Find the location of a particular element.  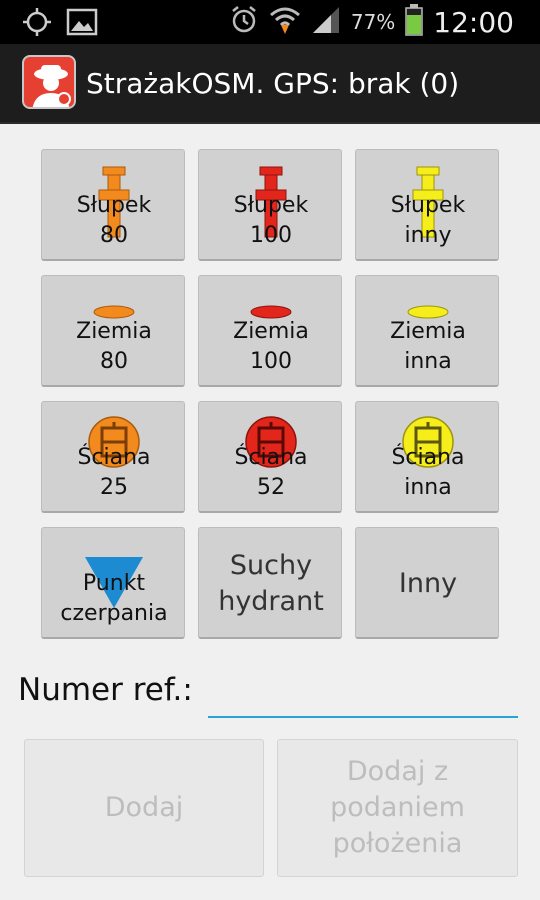

hydrant-underground-100-button: Ziemia 100 is located at coordinates (270, 331).